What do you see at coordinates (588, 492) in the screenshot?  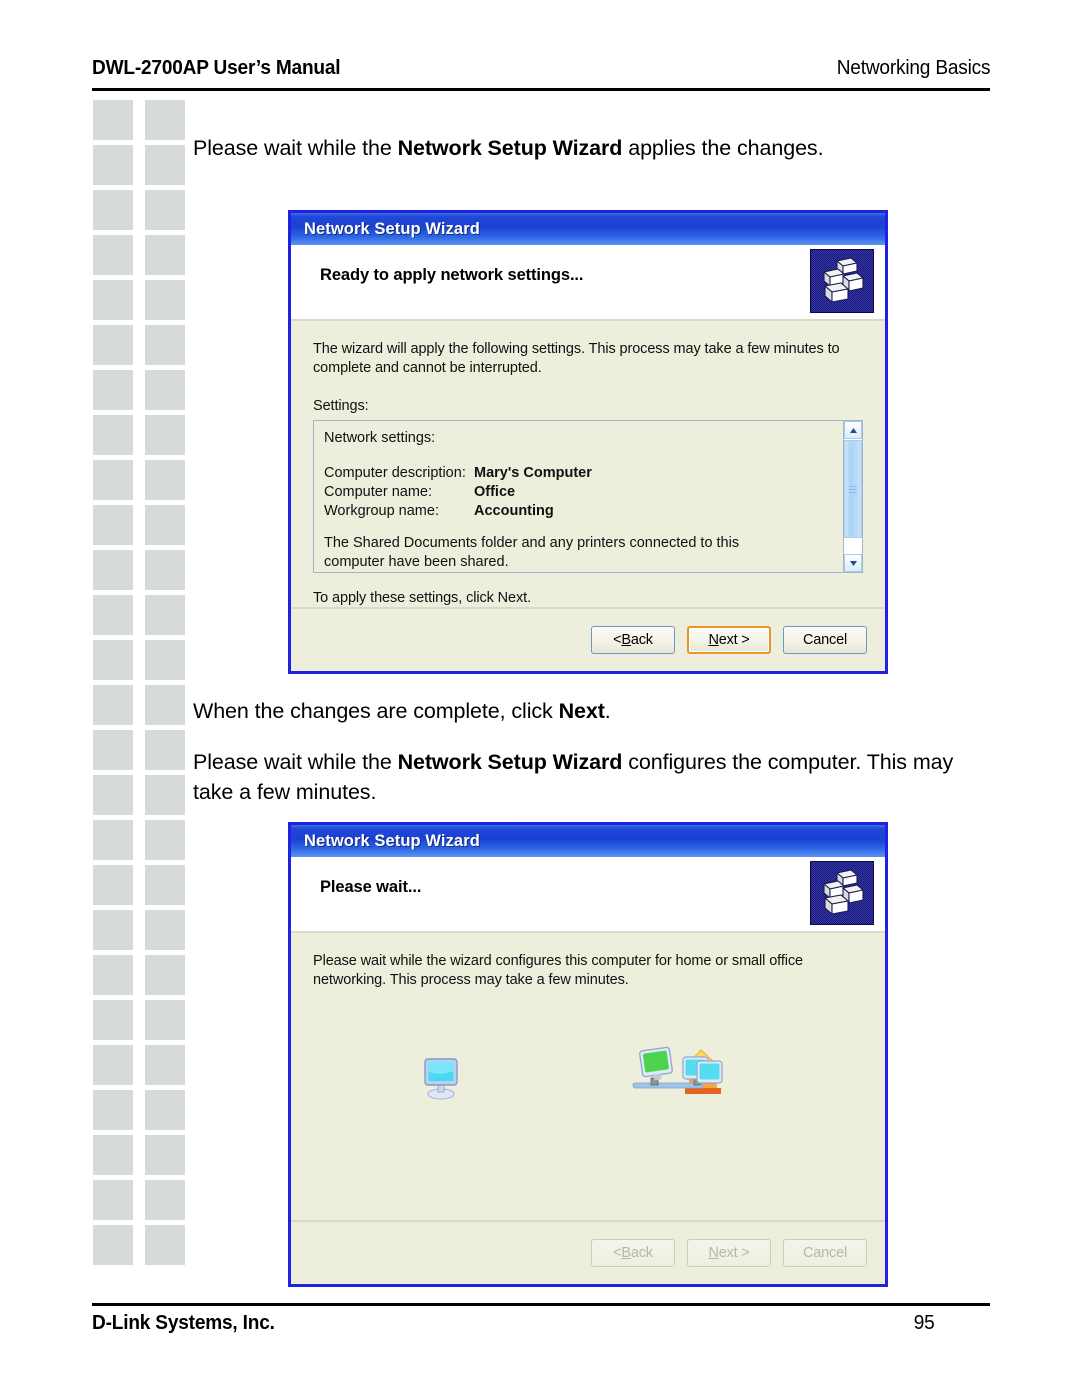 I see `setting-row: Computer name: Office` at bounding box center [588, 492].